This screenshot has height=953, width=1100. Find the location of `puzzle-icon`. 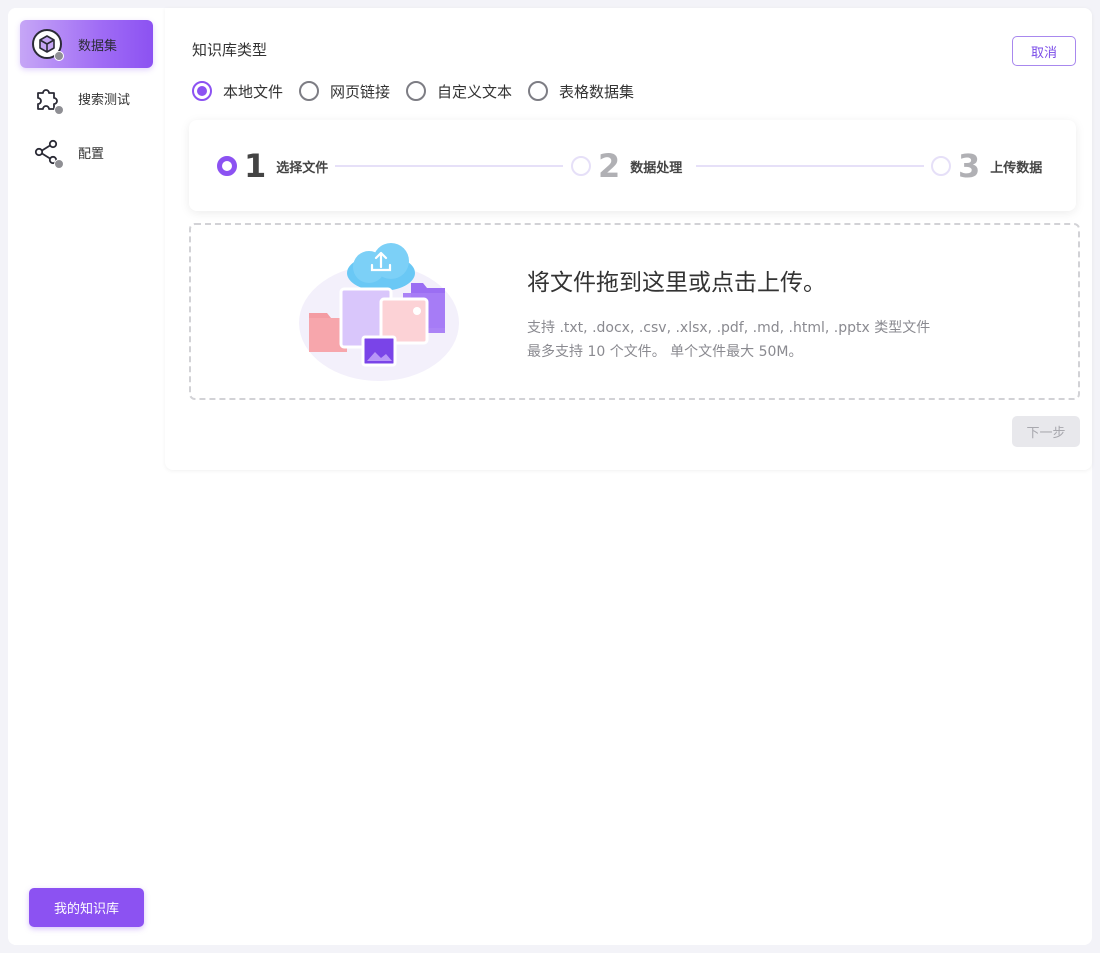

puzzle-icon is located at coordinates (48, 99).